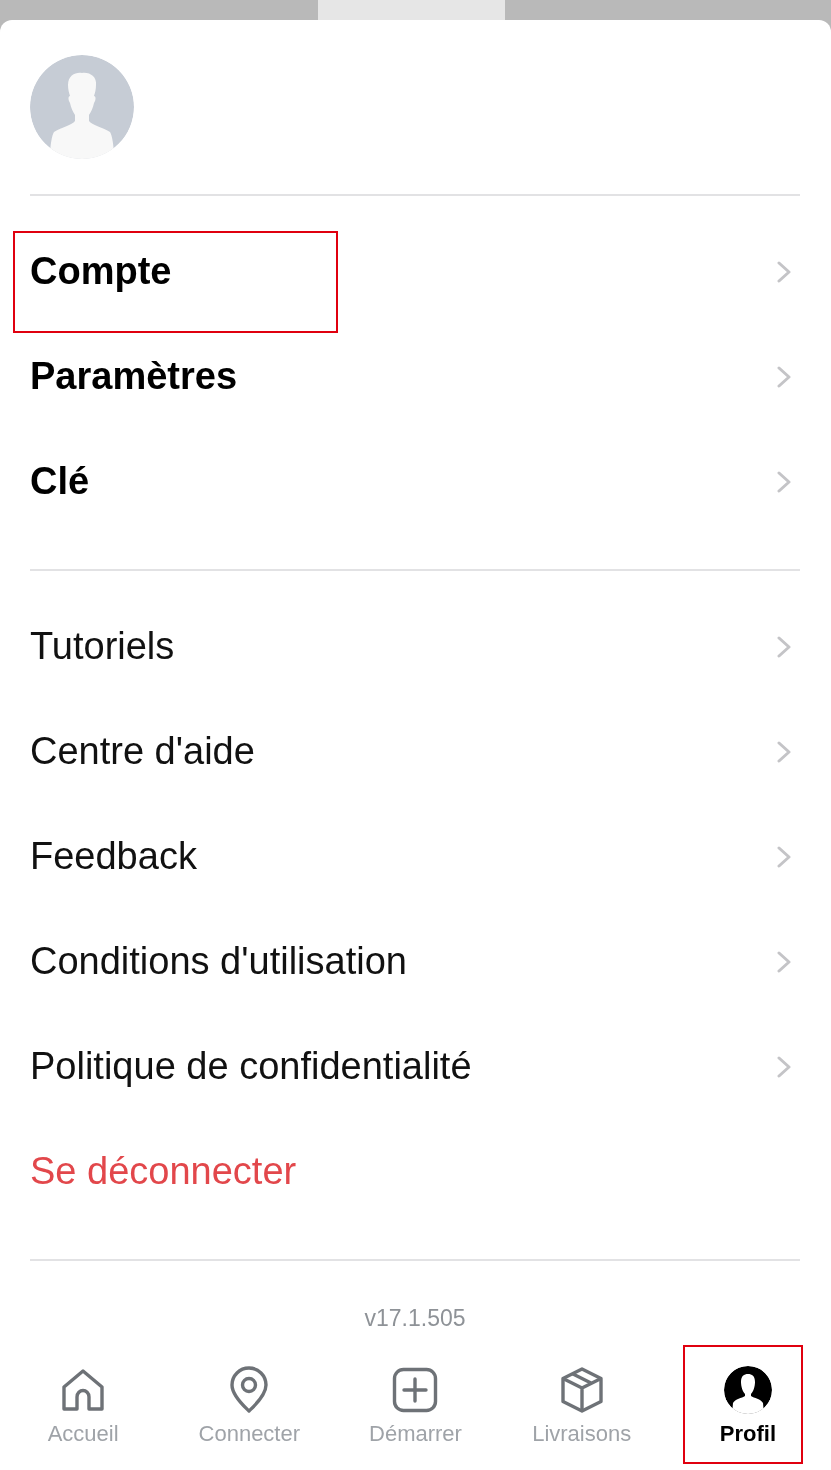 This screenshot has width=831, height=1470. What do you see at coordinates (415, 1066) in the screenshot?
I see `menu-item: Politique de confidentialité` at bounding box center [415, 1066].